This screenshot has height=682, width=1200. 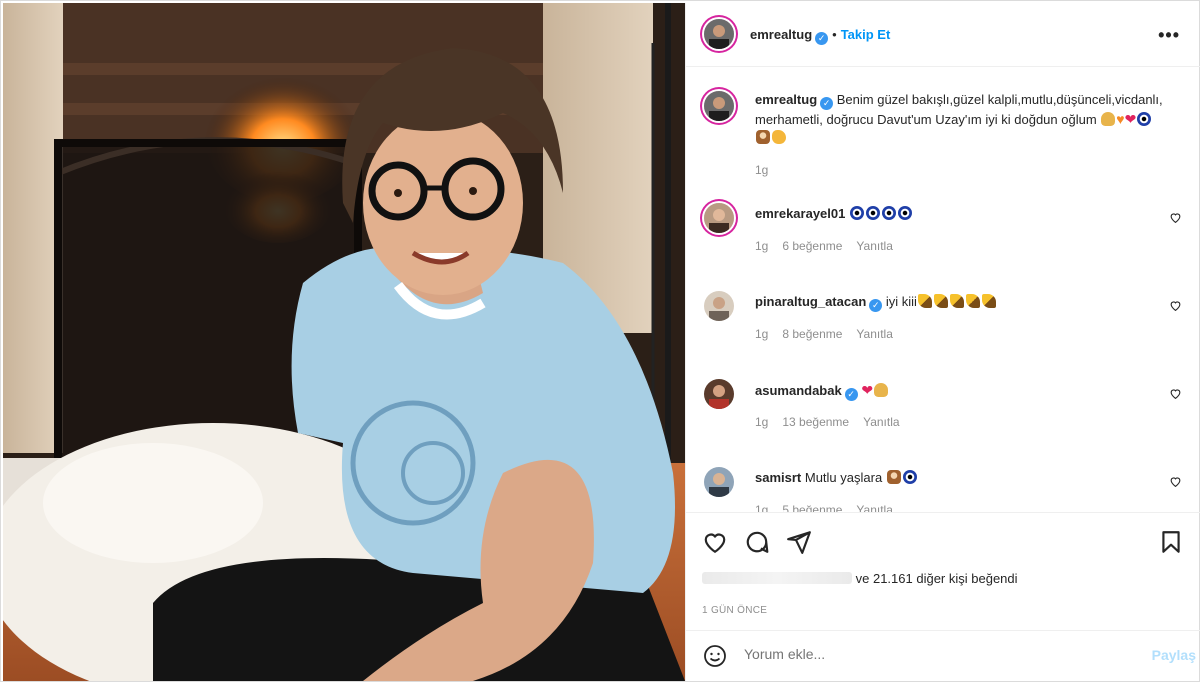 I want to click on post-actions: ve 21.161 diğer kişi beğendi 1 GÜN ÖNCE, so click(x=943, y=571).